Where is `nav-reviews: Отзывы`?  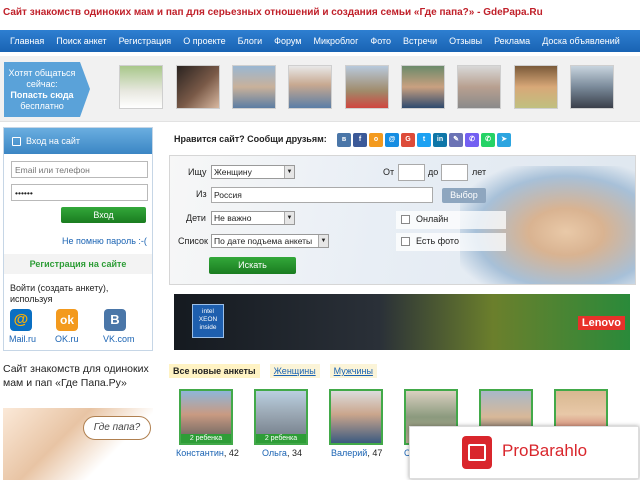
nav-reviews: Отзывы is located at coordinates (465, 41).